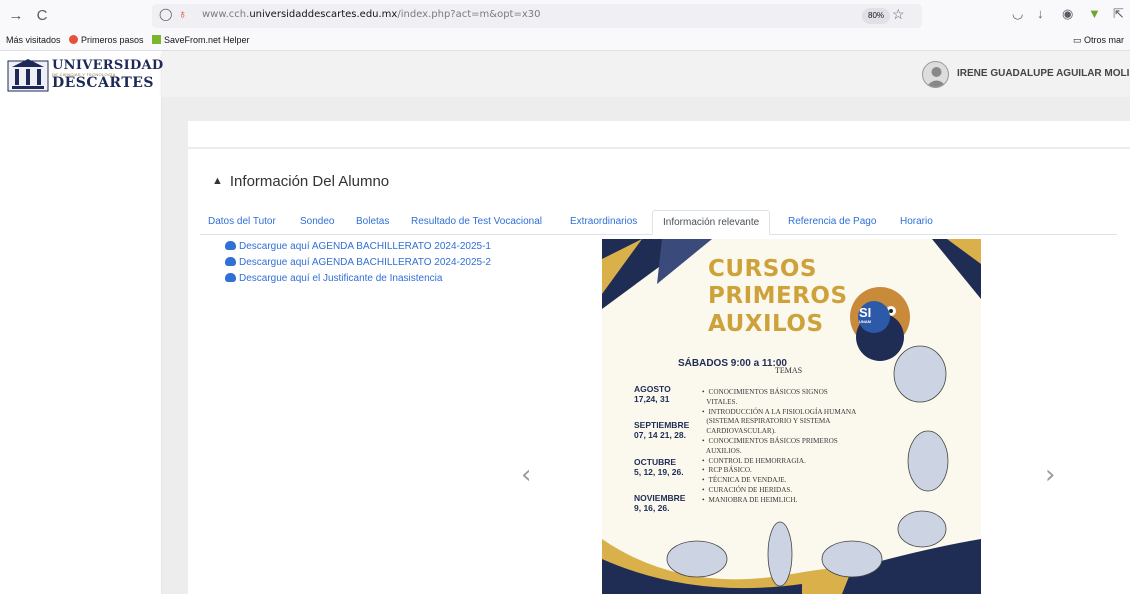 The image size is (1130, 594). What do you see at coordinates (916, 222) in the screenshot?
I see `tab-schedule: Horario` at bounding box center [916, 222].